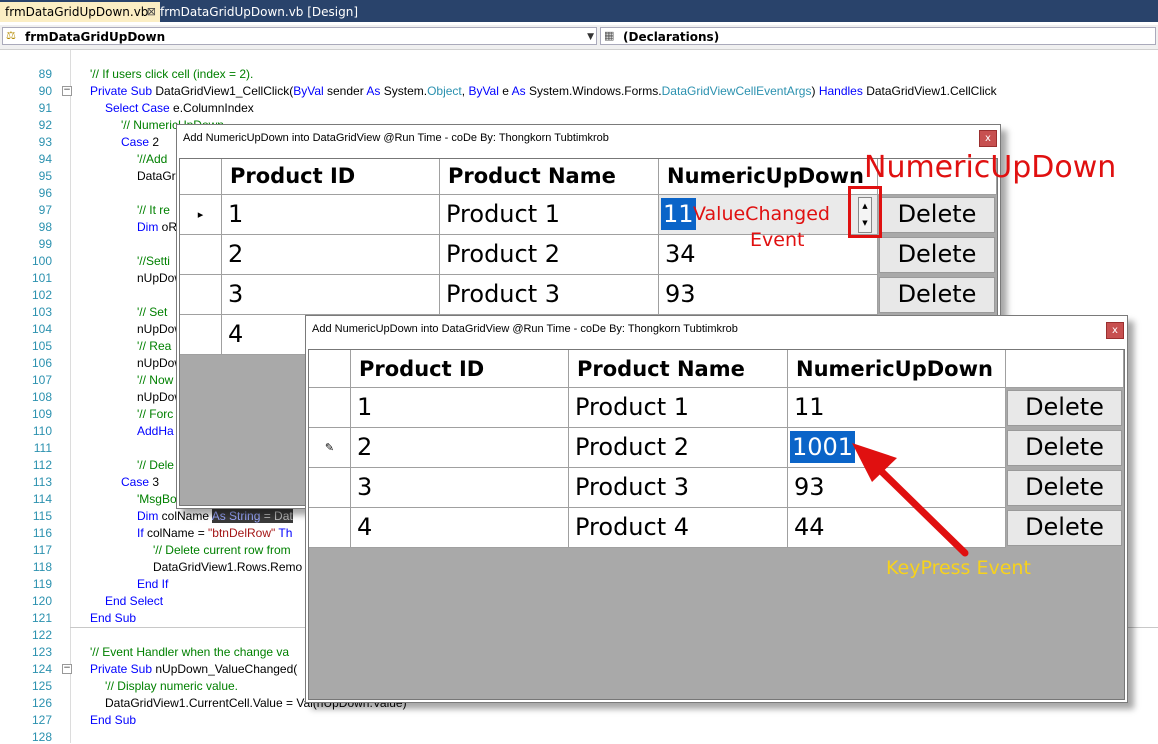 This screenshot has height=744, width=1158. Describe the element at coordinates (958, 568) in the screenshot. I see `annotation-keypress-label: KeyPress Event` at that location.